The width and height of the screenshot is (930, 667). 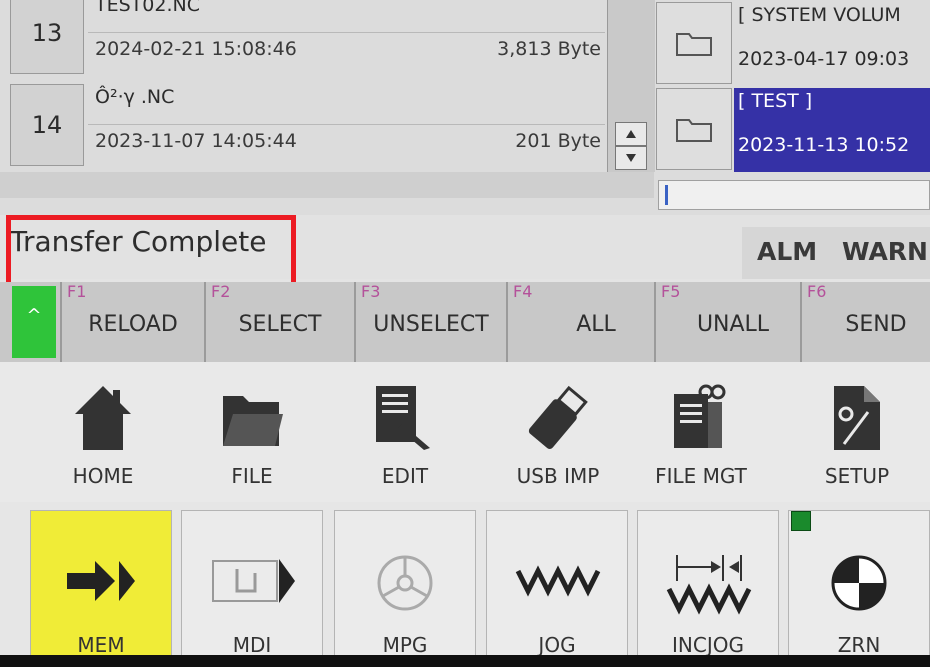 I want to click on fkey-reload: F1 RELOAD, so click(x=132, y=322).